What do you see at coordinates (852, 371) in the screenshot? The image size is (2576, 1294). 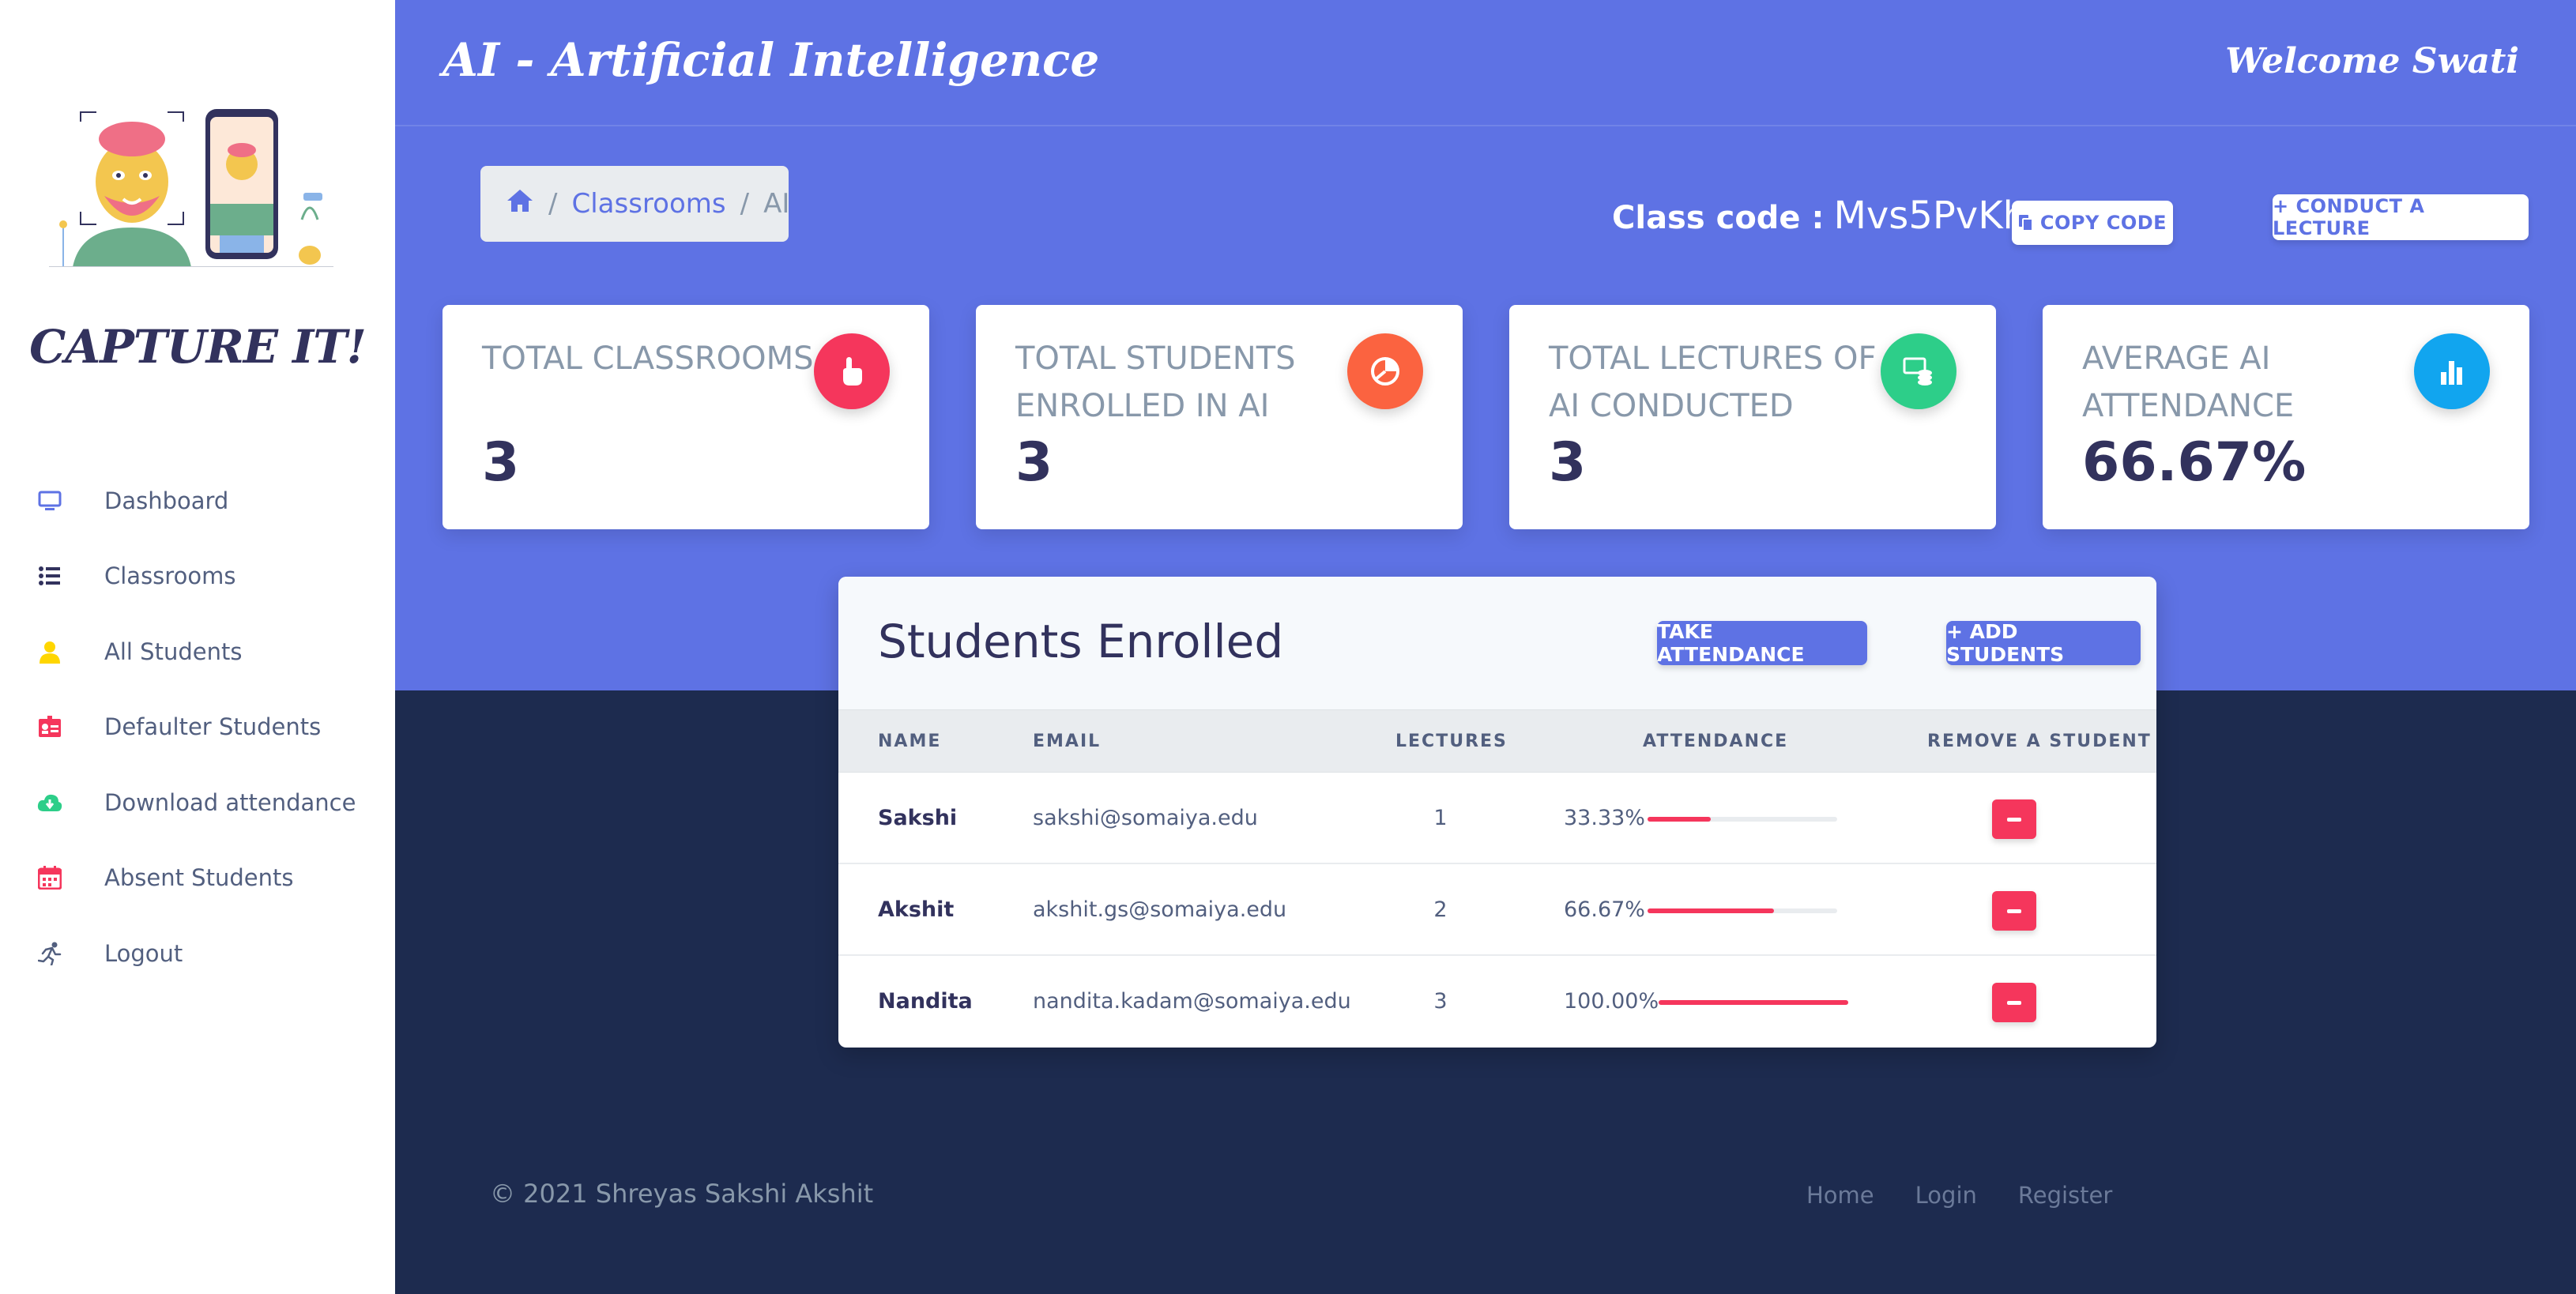 I see `pointer-hand-icon` at bounding box center [852, 371].